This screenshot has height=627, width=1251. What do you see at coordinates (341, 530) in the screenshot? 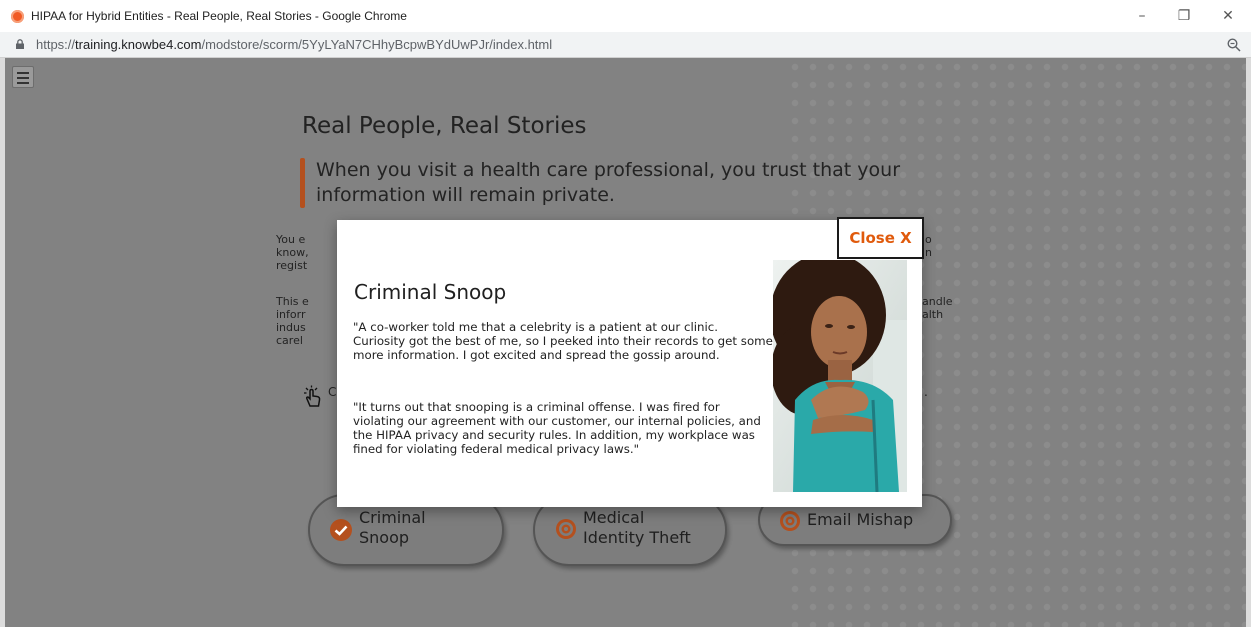
I see `checkmark-icon` at bounding box center [341, 530].